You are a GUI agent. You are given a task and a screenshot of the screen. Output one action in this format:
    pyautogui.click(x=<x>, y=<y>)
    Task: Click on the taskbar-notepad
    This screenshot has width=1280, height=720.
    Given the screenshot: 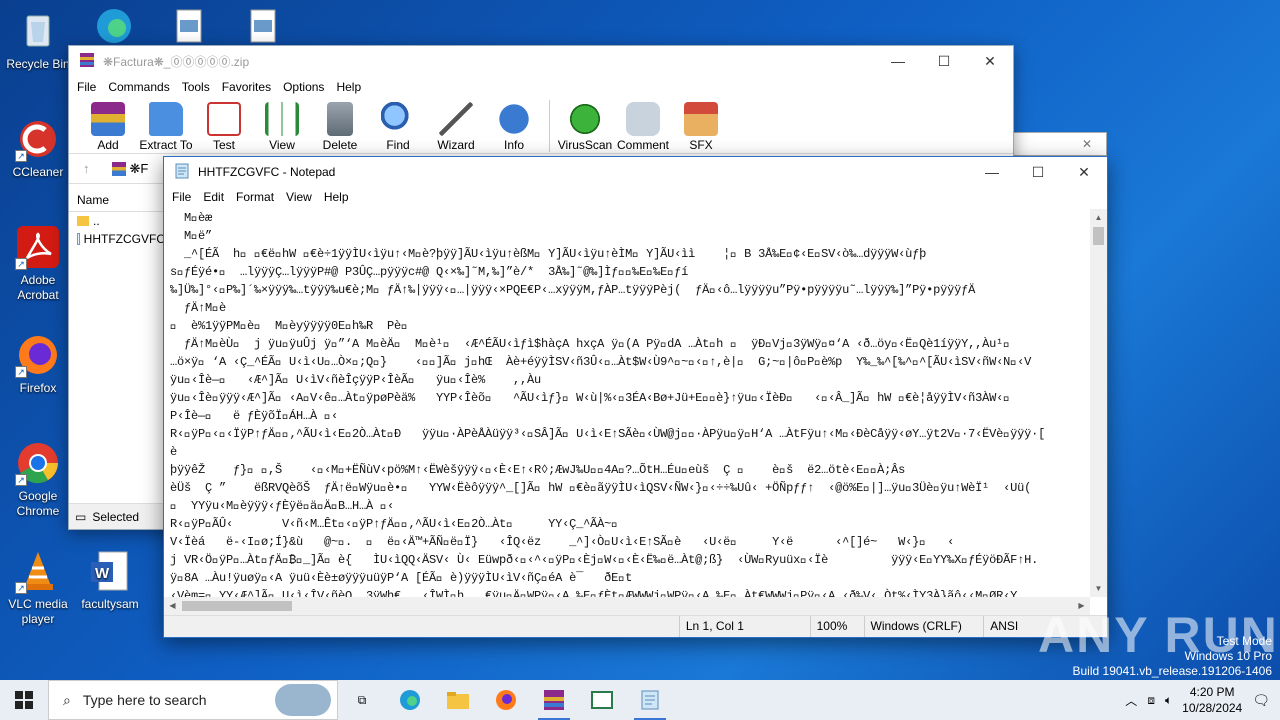 What is the action you would take?
    pyautogui.click(x=650, y=700)
    